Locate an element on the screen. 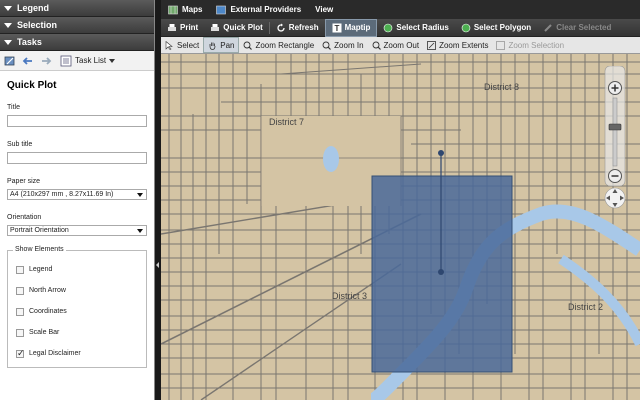 This screenshot has height=400, width=640. district-7-label: District 7 is located at coordinates (287, 122).